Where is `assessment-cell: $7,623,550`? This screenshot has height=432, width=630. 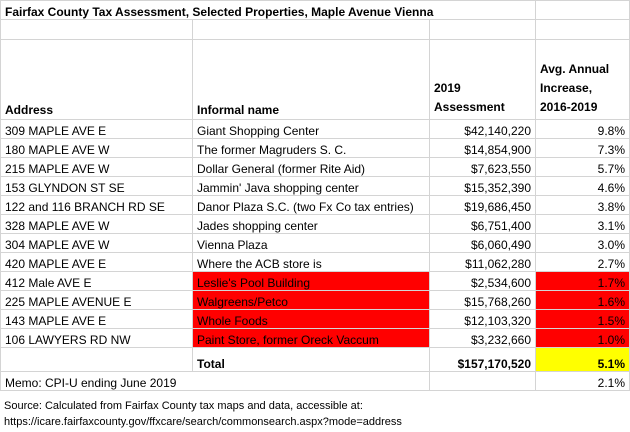
assessment-cell: $7,623,550 is located at coordinates (482, 167).